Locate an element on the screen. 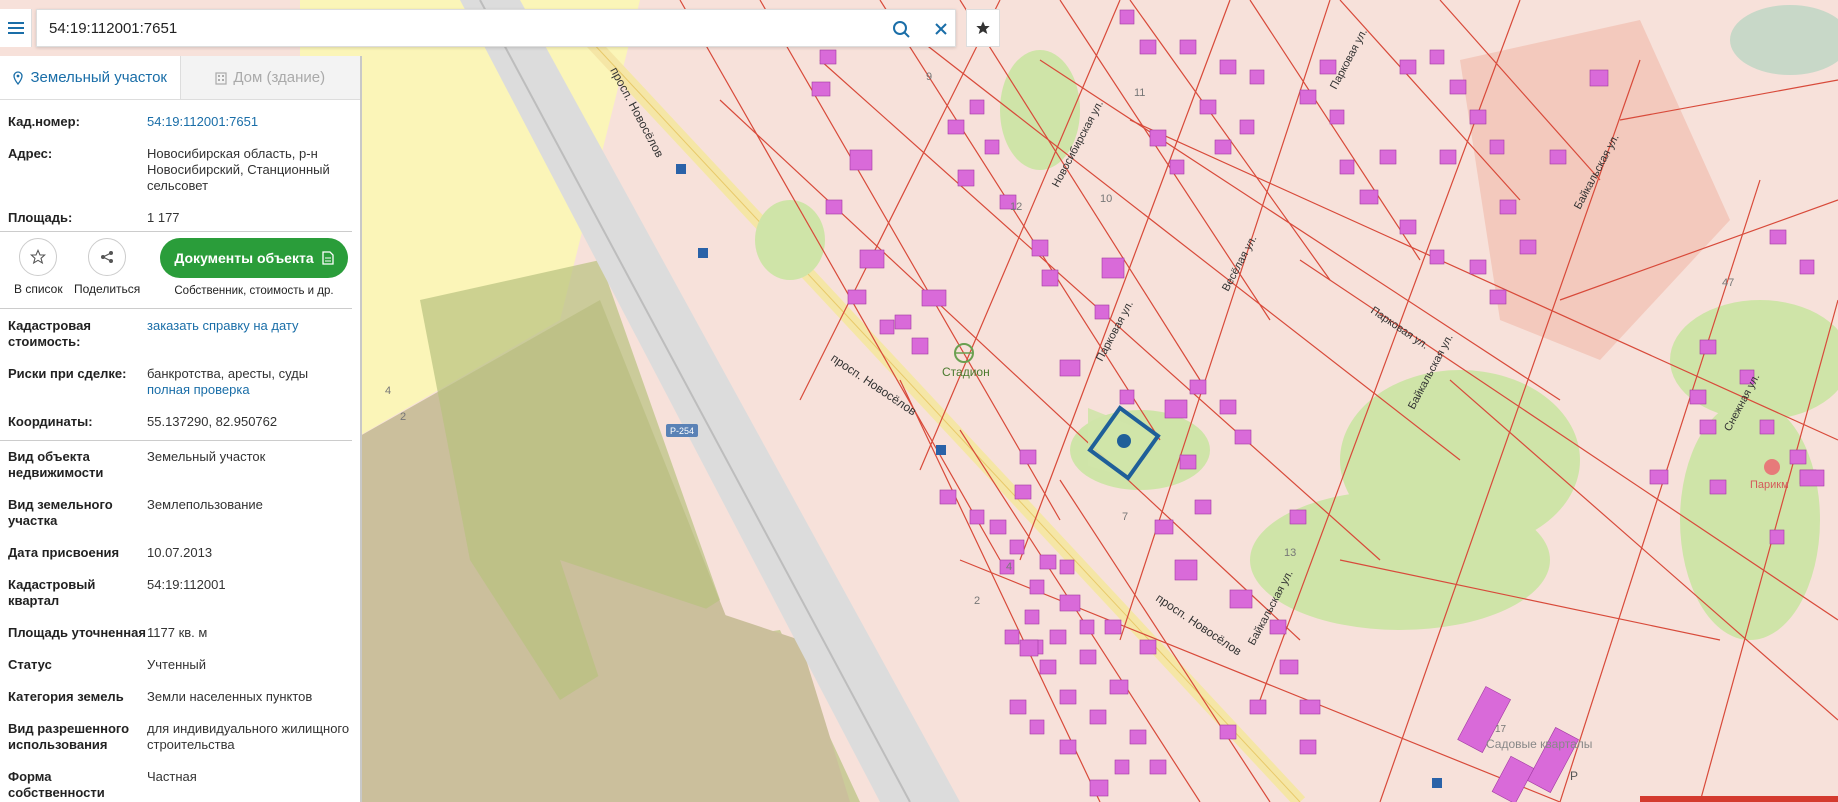 This screenshot has height=802, width=1838. info-row-area: Площадь: 1 177 is located at coordinates (180, 220).